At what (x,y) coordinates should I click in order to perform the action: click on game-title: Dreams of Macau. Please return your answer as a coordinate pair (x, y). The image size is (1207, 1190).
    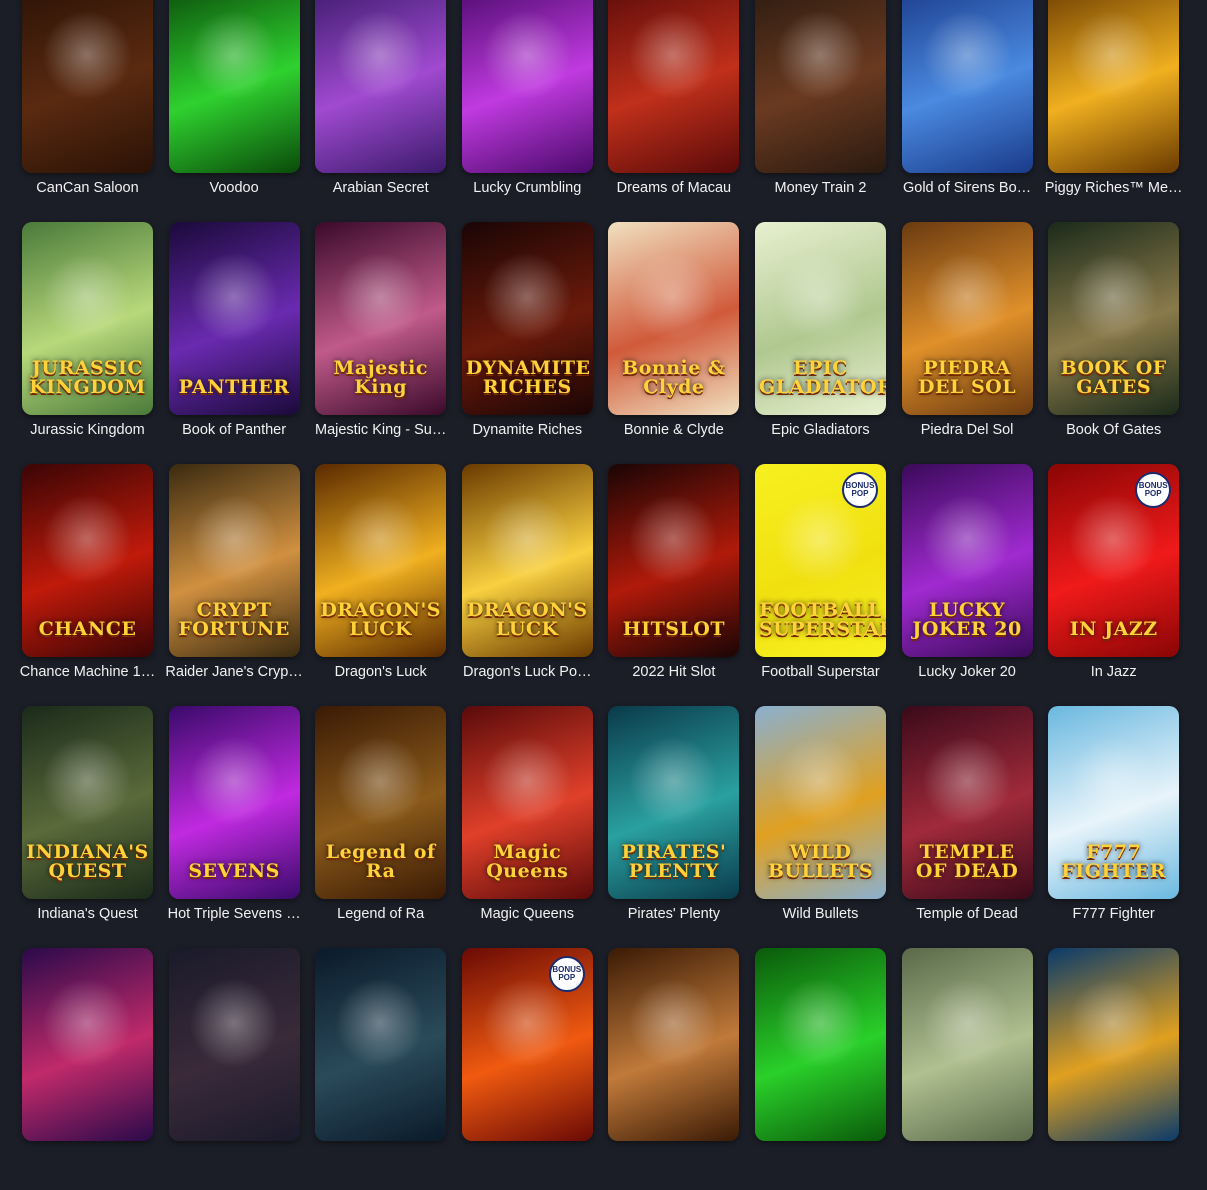
    Looking at the image, I should click on (673, 188).